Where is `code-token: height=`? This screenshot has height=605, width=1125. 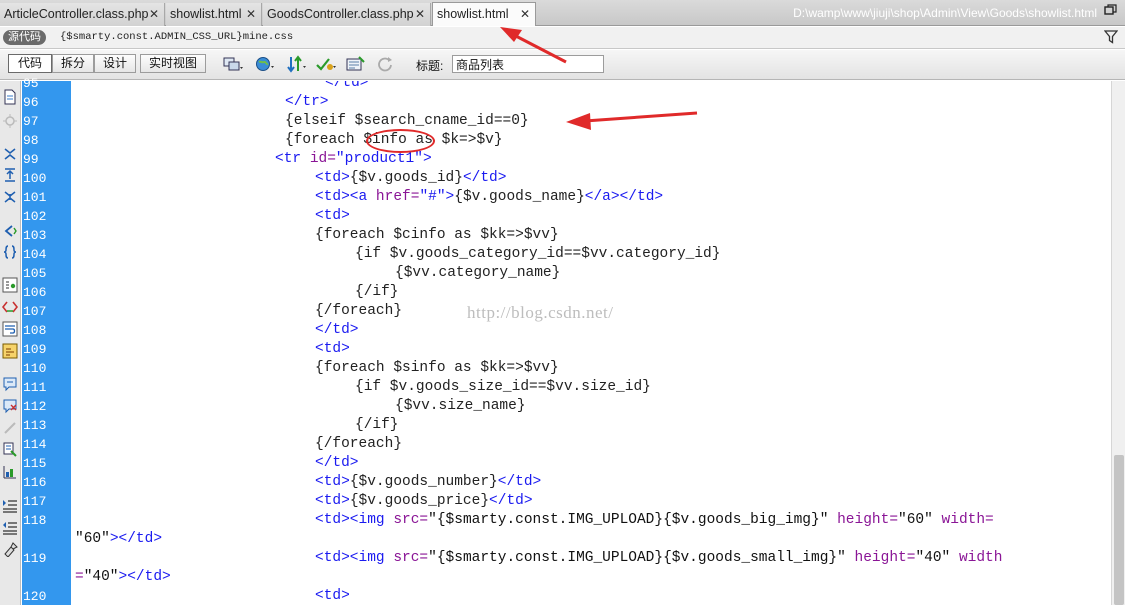
code-token: height= is located at coordinates (863, 520).